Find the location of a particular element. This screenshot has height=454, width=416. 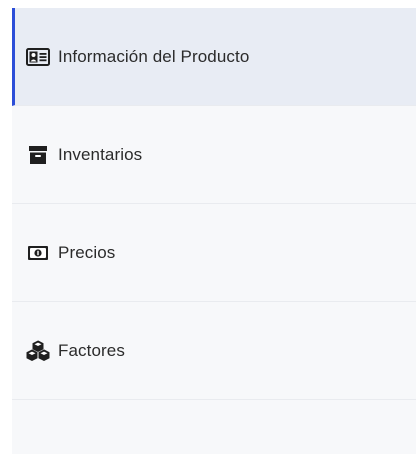

sidebar-item-label: Factores is located at coordinates (91, 350).